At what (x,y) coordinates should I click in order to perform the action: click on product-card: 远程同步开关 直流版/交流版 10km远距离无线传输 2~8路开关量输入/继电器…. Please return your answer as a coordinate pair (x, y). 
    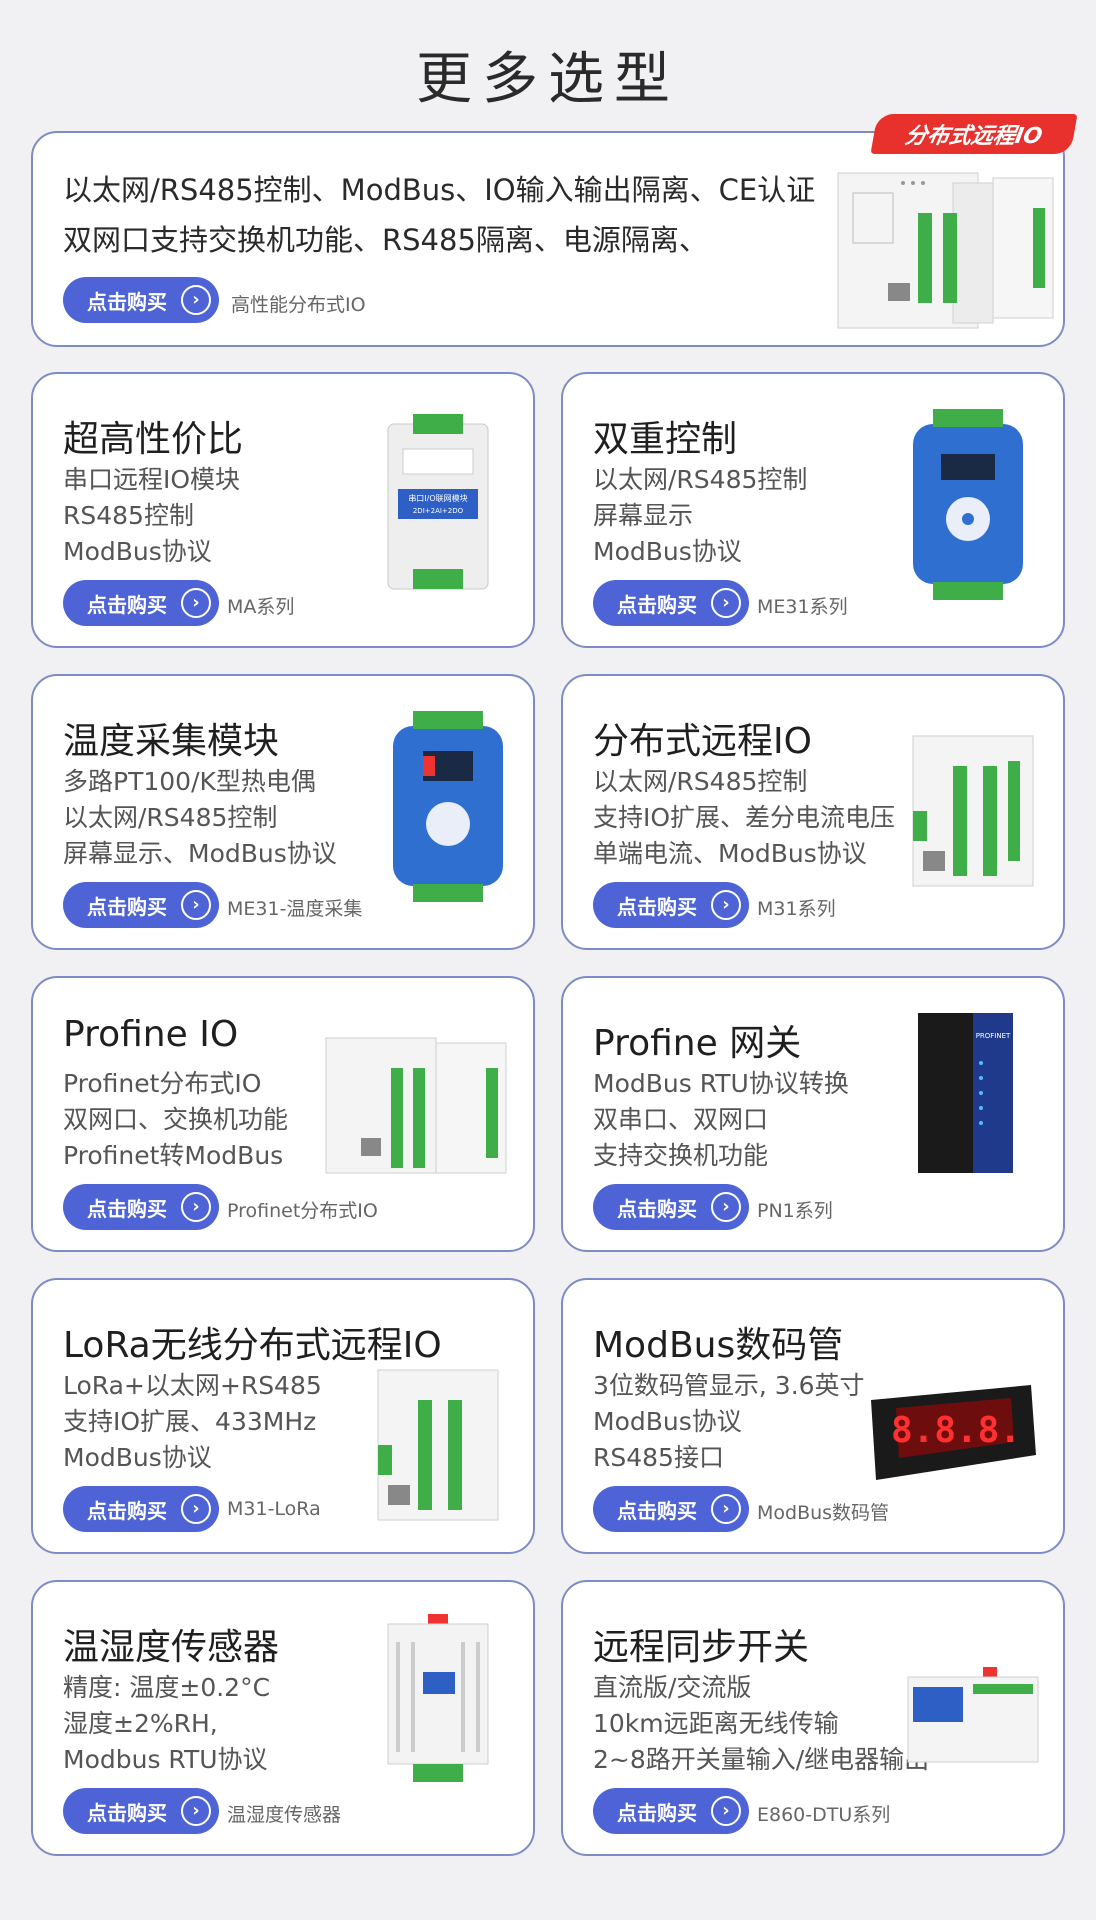
    Looking at the image, I should click on (813, 1718).